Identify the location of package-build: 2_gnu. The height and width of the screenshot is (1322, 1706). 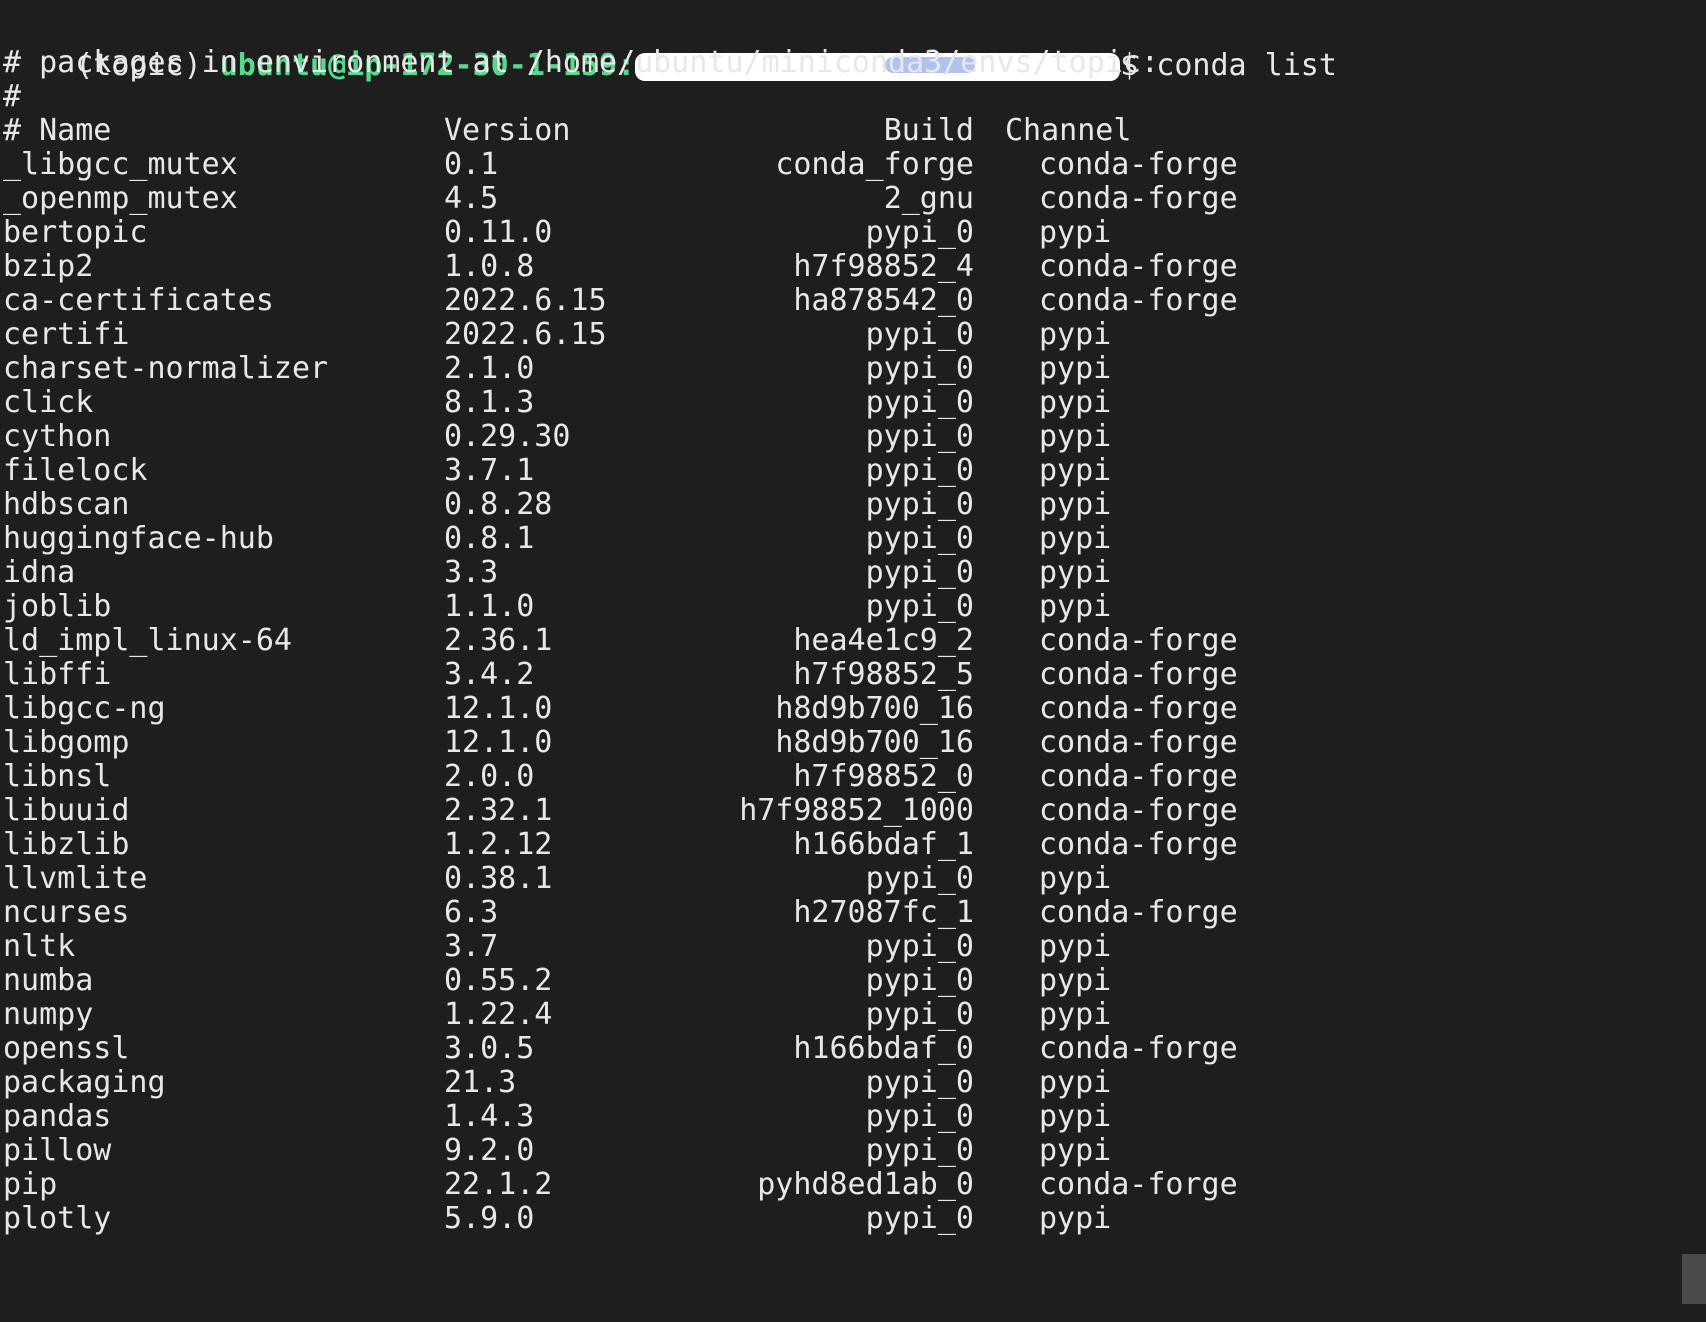
(928, 198).